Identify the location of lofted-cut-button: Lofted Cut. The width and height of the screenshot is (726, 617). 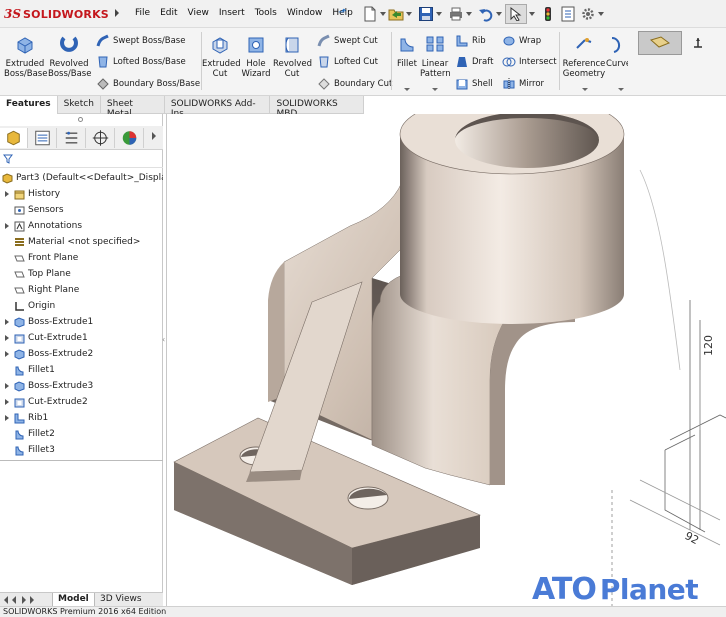
(347, 62).